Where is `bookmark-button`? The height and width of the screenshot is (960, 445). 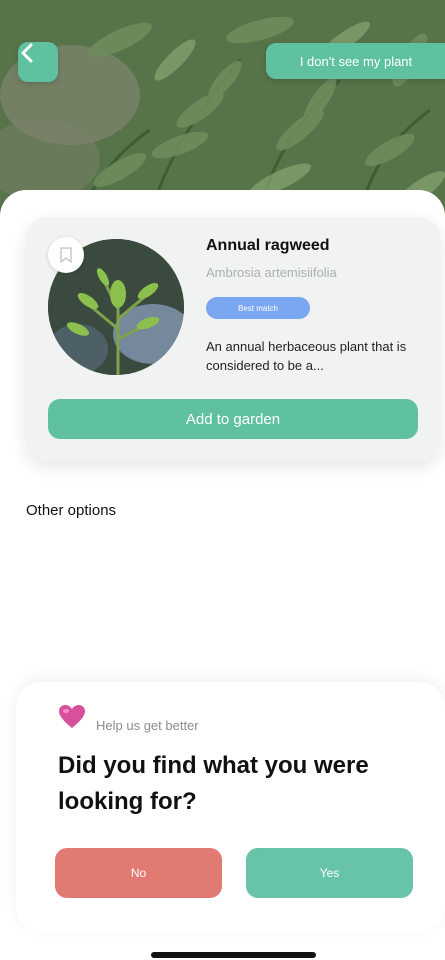 bookmark-button is located at coordinates (66, 255).